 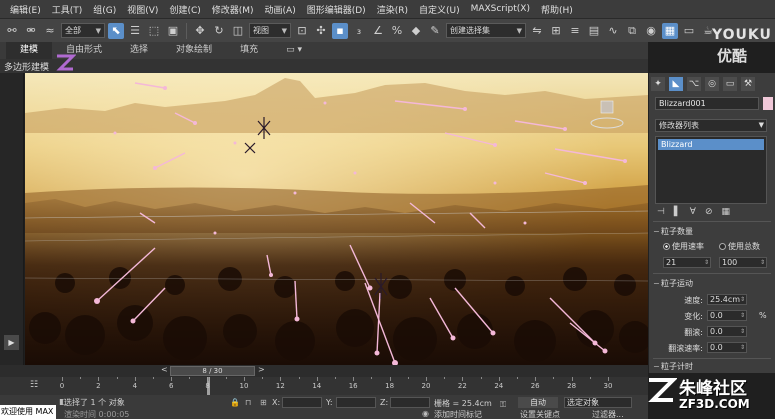 I want to click on menu-group: 组(G), so click(x=104, y=9).